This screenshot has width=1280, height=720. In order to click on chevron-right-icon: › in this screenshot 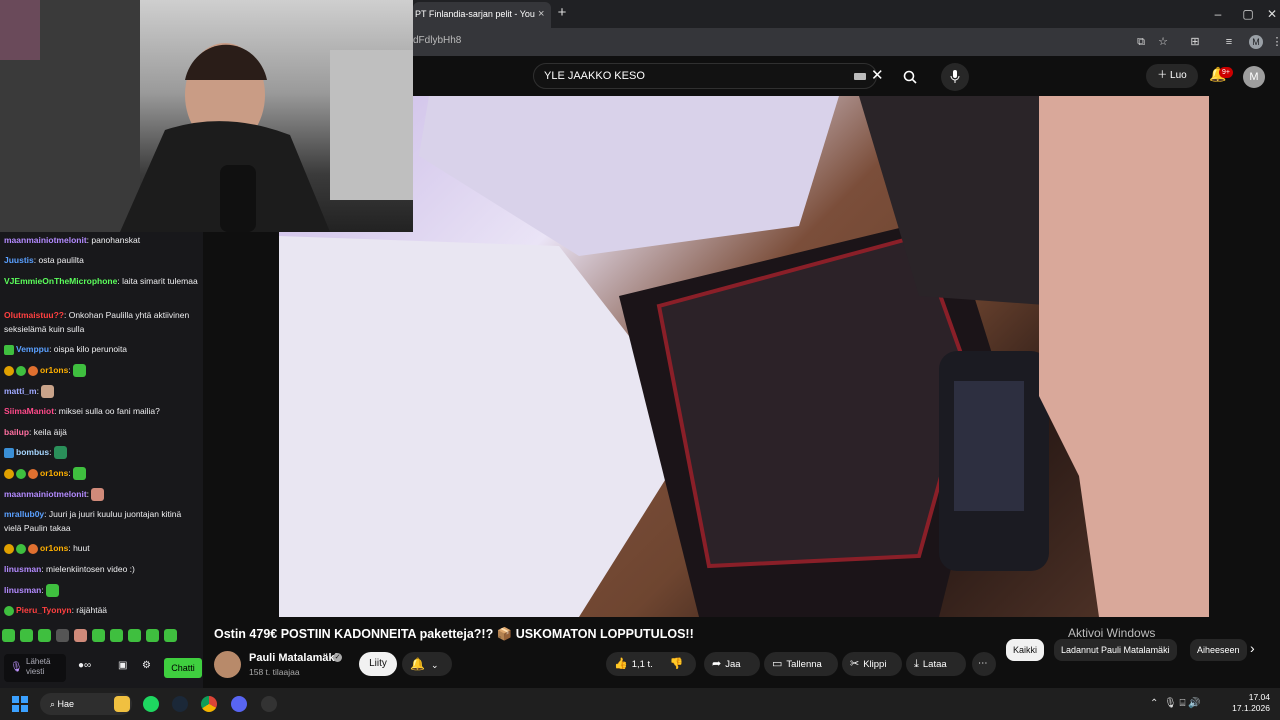, I will do `click(1252, 648)`.